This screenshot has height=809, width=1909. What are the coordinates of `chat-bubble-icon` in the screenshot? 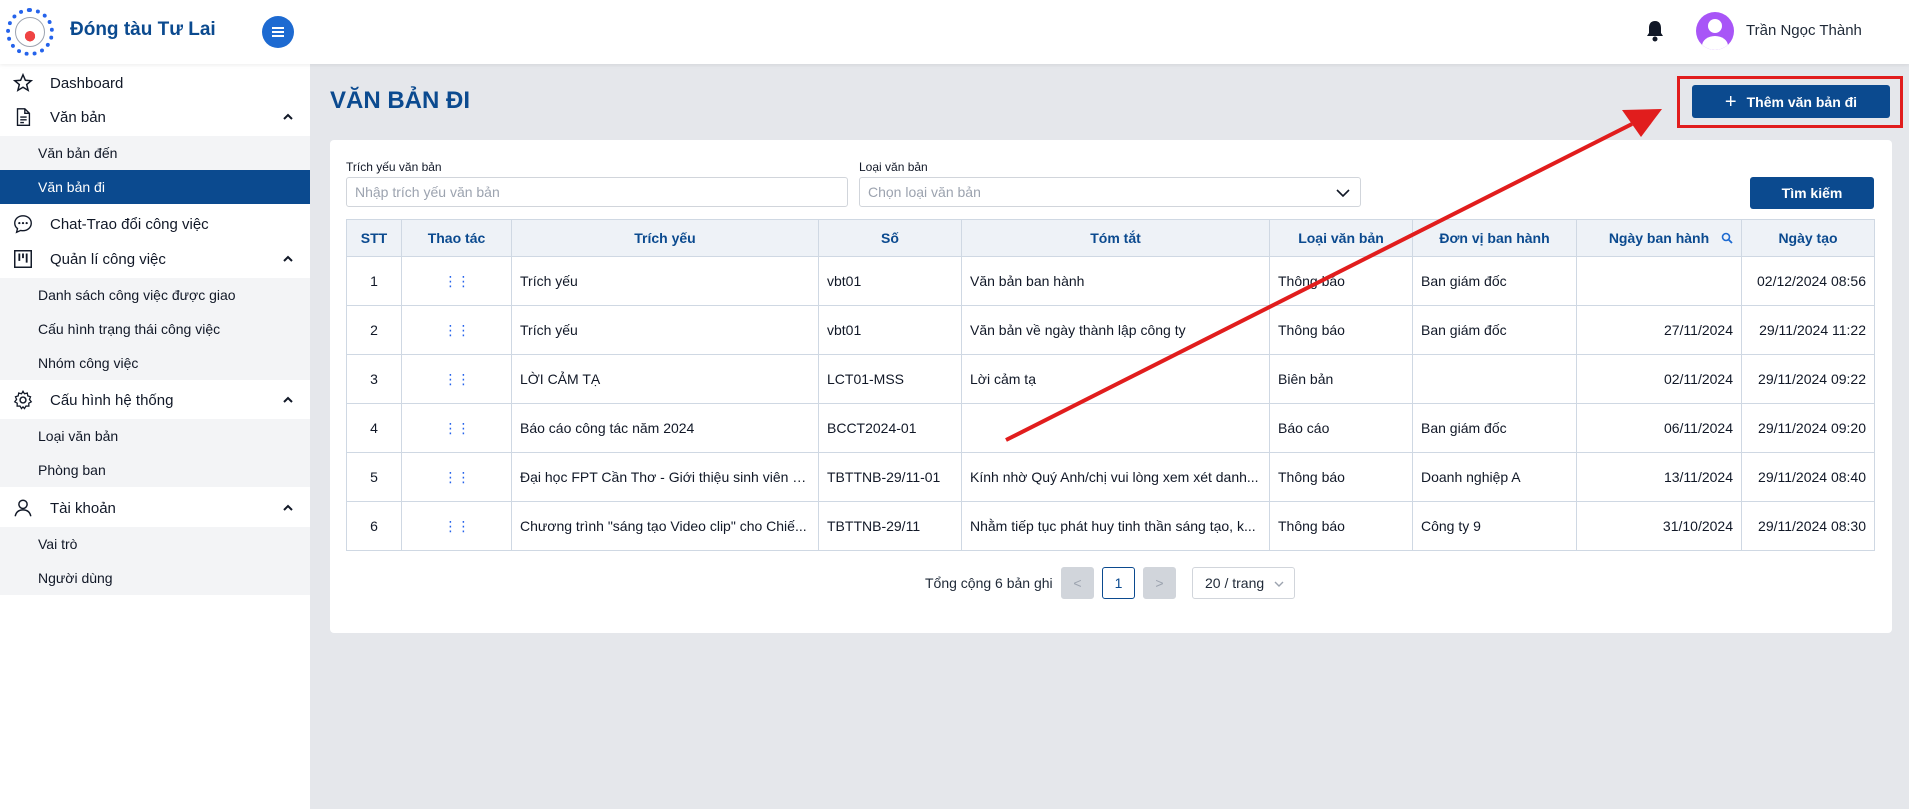 It's located at (23, 224).